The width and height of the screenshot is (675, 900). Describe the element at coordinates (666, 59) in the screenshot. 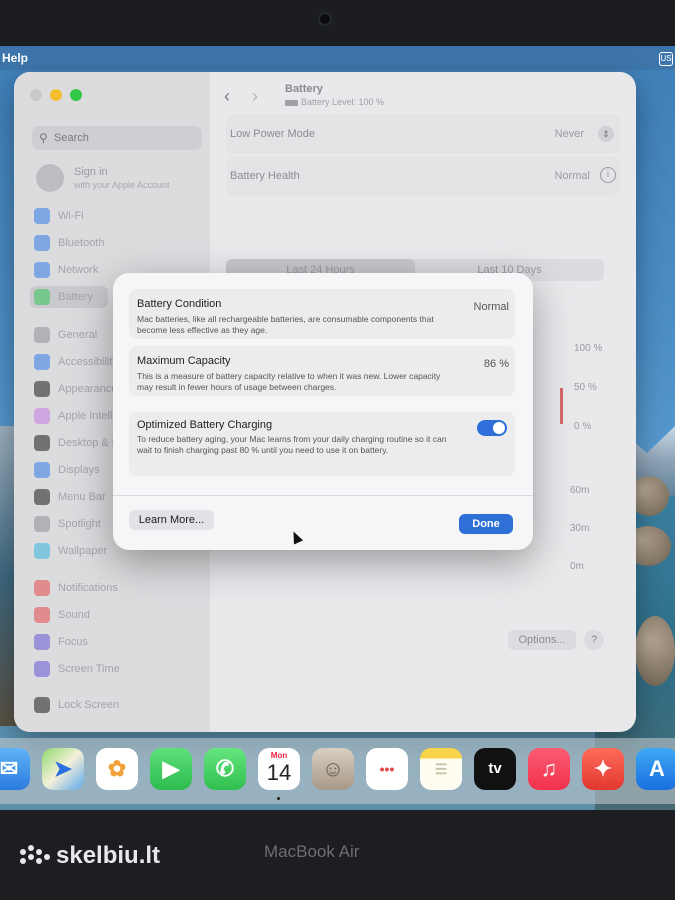

I see `input-source-icon: US` at that location.